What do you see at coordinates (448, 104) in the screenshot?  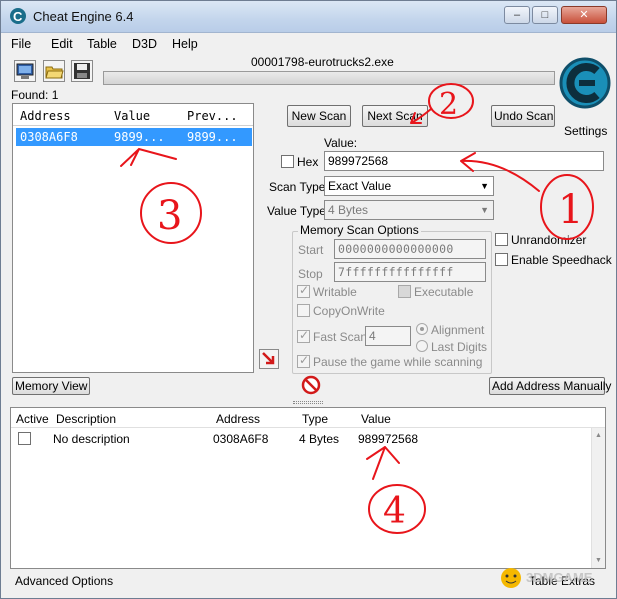 I see `annotation-number-2: 2` at bounding box center [448, 104].